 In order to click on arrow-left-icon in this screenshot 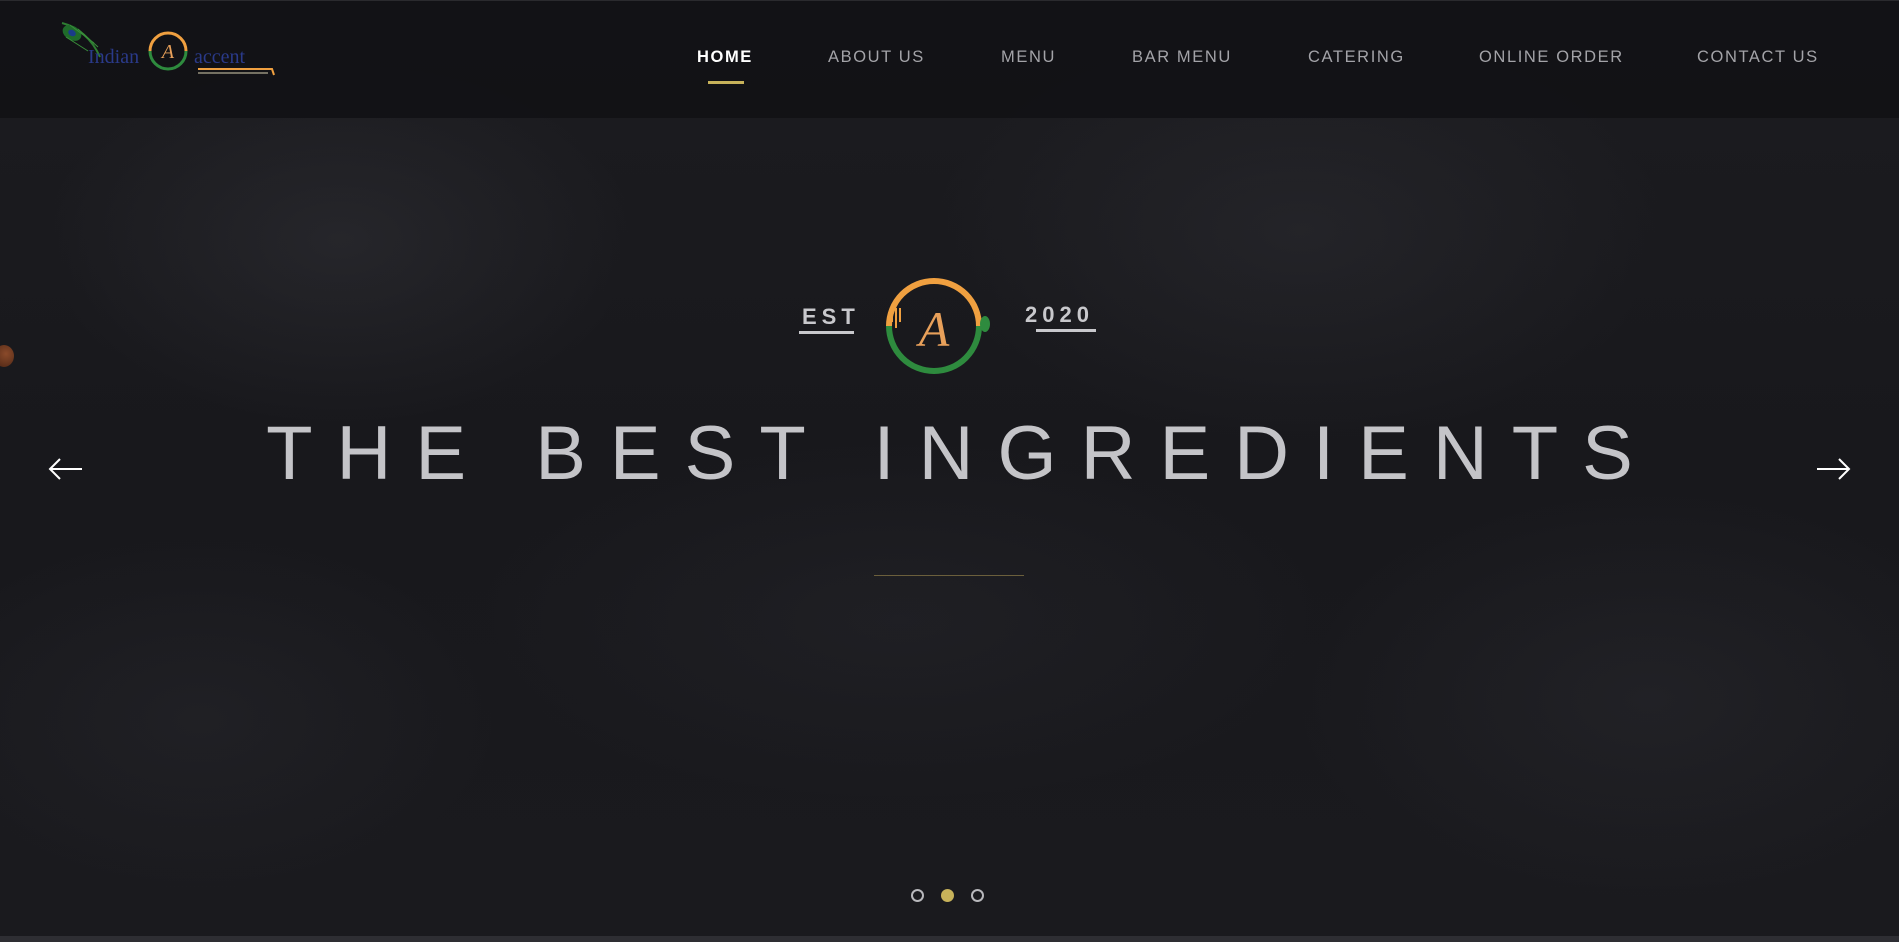, I will do `click(65, 469)`.